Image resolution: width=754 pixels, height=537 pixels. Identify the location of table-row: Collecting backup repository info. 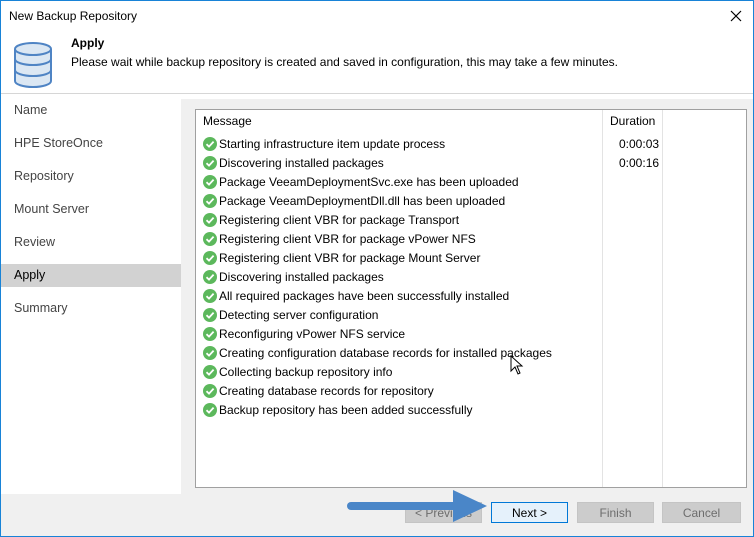
(471, 372).